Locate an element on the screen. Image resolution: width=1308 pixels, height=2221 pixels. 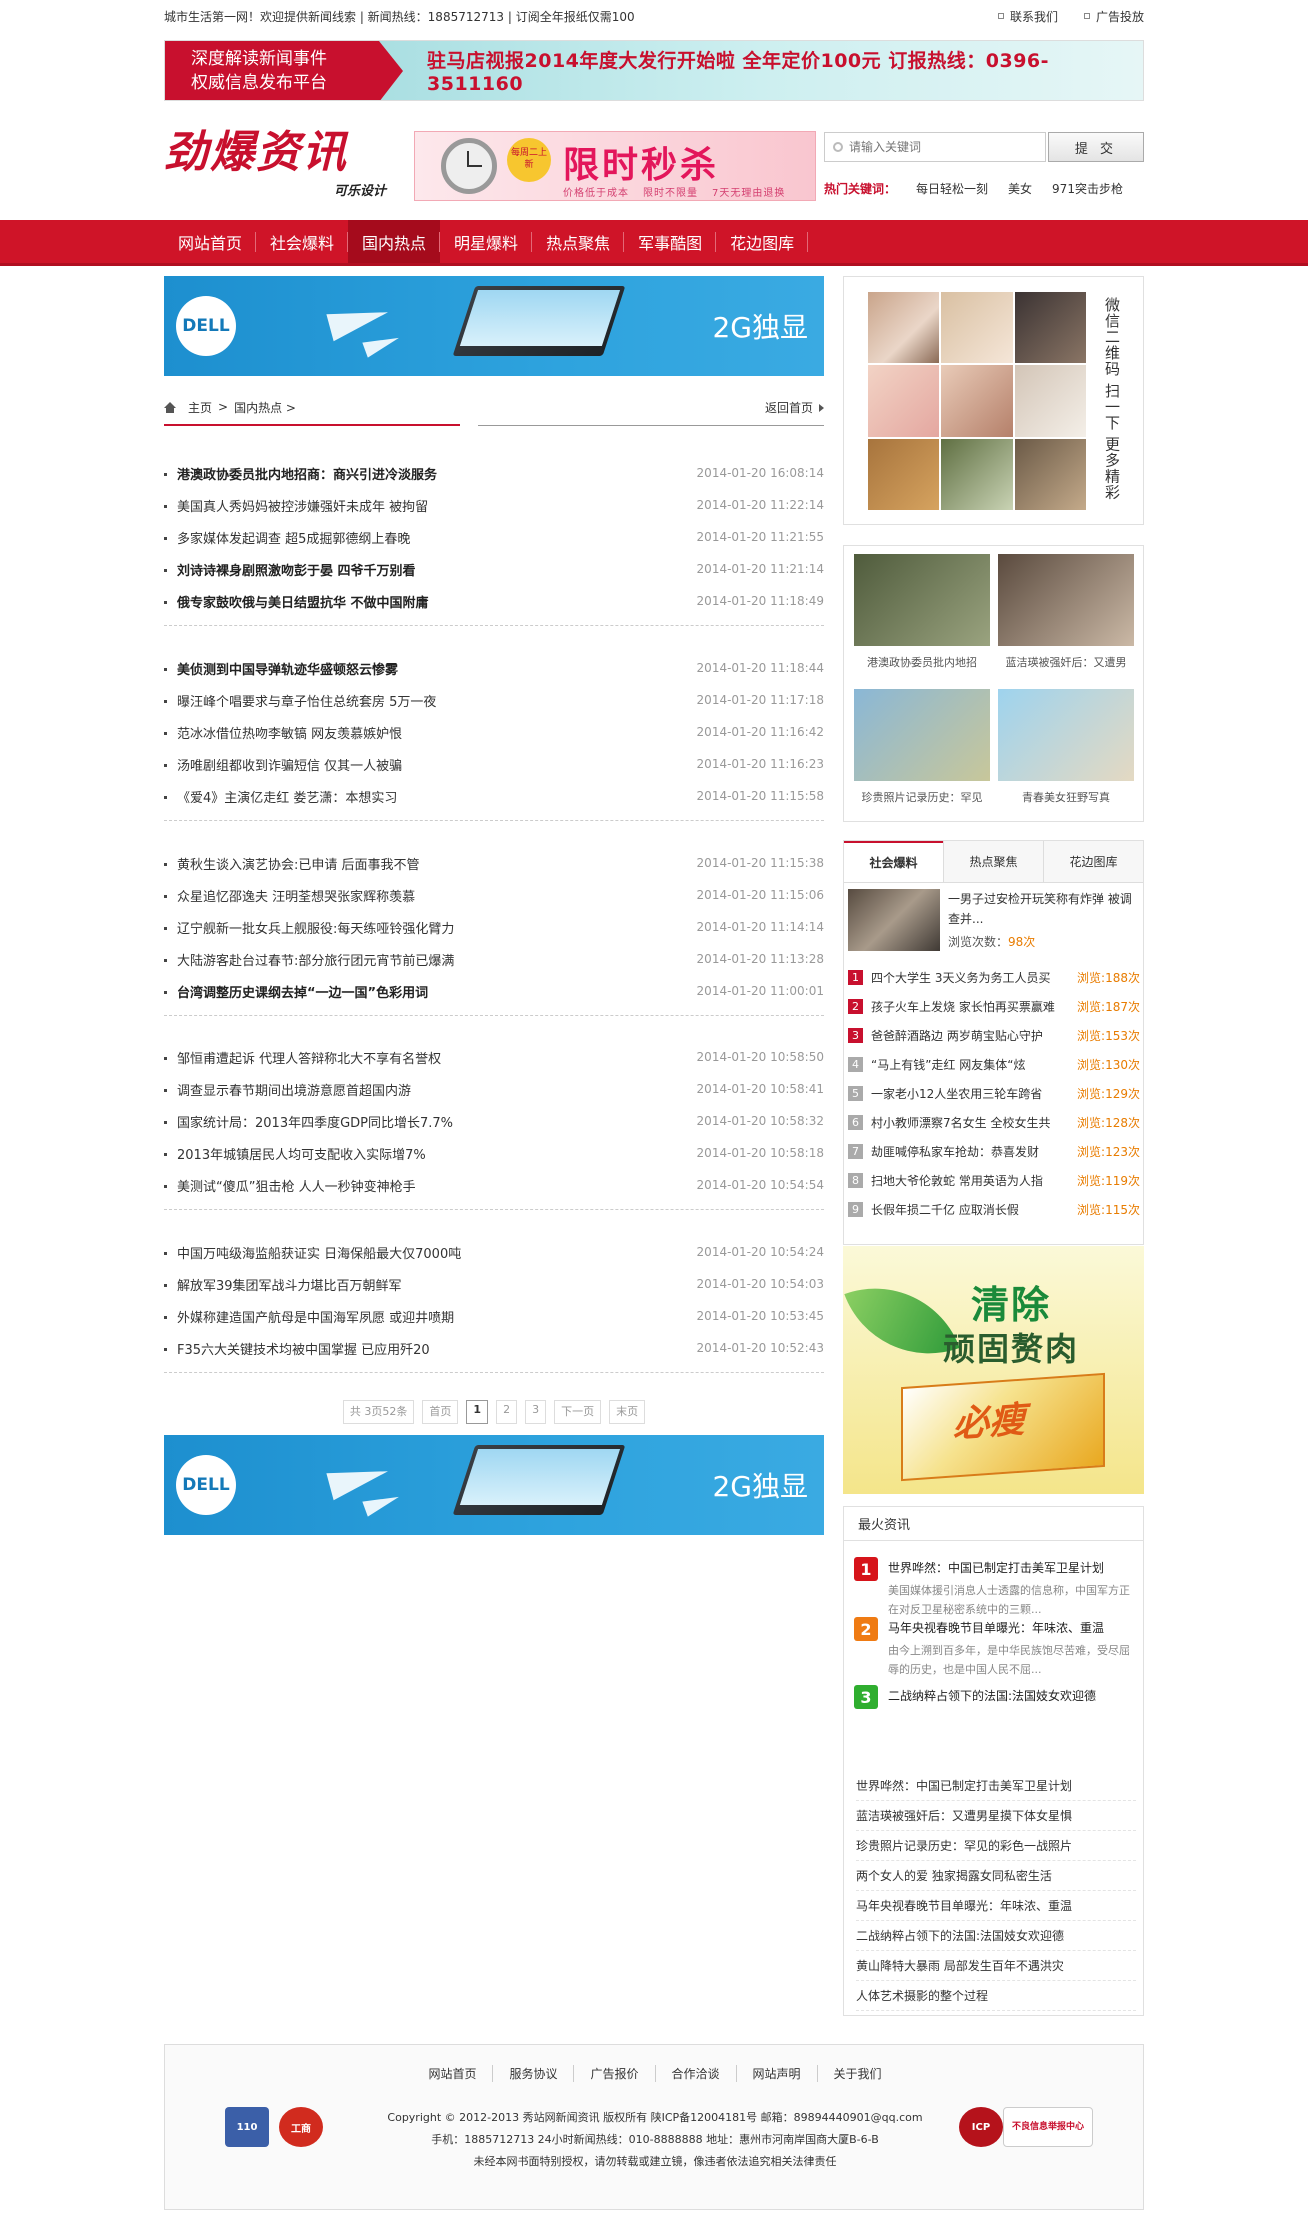
ranking-item: 9 长假年损二千亿 应取消长假 浏览:115次 is located at coordinates (994, 1209).